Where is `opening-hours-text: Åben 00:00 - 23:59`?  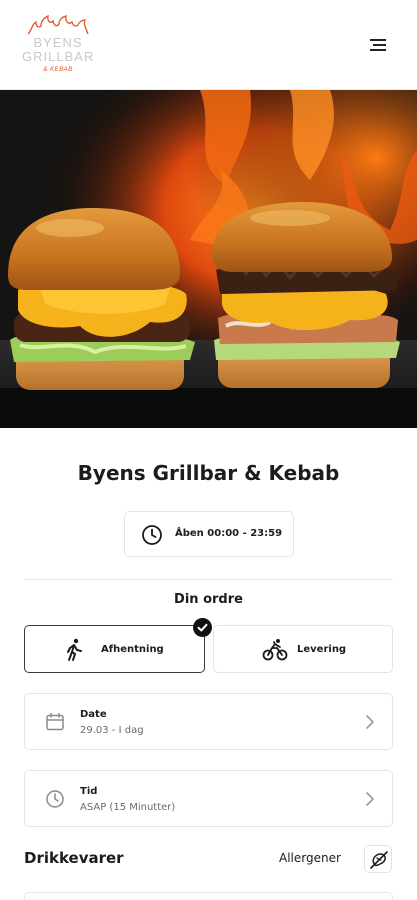 opening-hours-text: Åben 00:00 - 23:59 is located at coordinates (229, 533).